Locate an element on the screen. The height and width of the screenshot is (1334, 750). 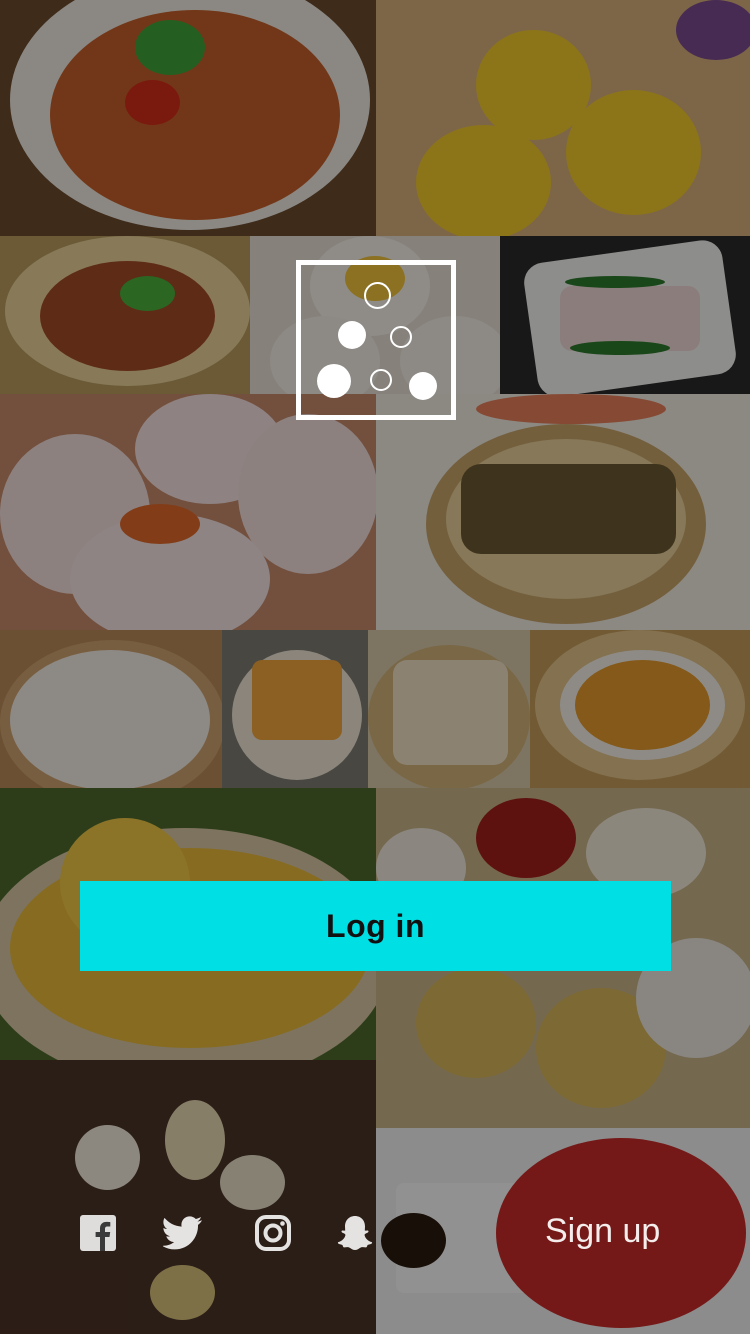
photo-har-gow is located at coordinates (188, 512).